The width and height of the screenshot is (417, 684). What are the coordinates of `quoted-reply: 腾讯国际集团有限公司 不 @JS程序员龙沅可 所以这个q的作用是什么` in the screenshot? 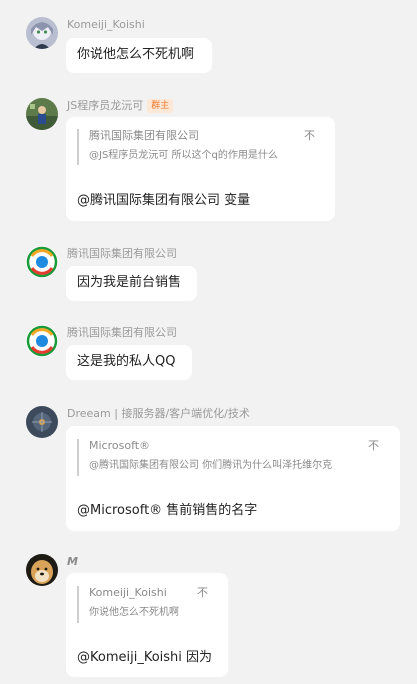 It's located at (200, 147).